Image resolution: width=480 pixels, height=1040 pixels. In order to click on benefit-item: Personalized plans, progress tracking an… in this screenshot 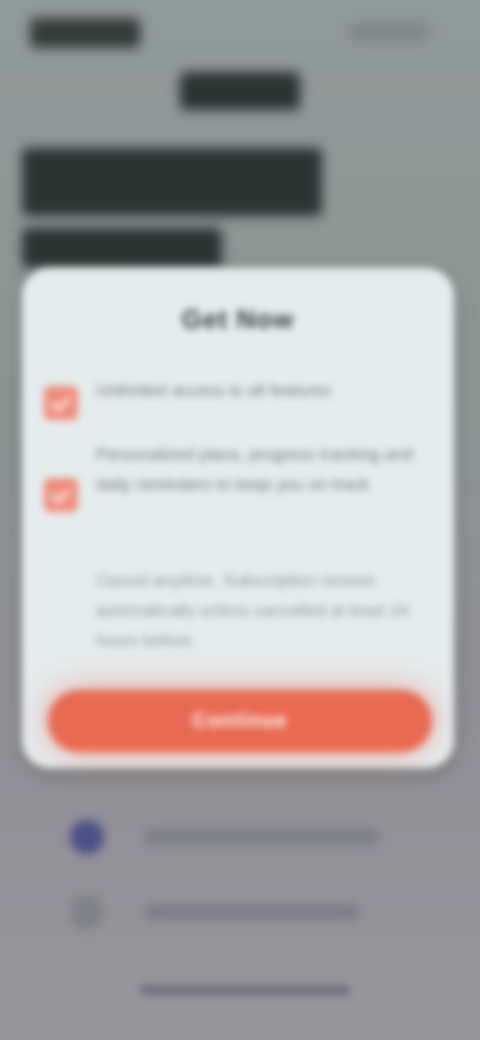, I will do `click(238, 476)`.